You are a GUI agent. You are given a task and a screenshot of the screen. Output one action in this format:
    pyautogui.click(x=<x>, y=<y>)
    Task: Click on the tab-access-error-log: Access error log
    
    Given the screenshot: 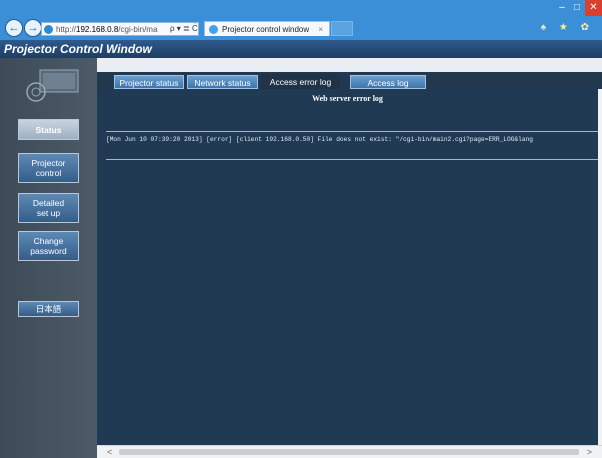 What is the action you would take?
    pyautogui.click(x=300, y=81)
    